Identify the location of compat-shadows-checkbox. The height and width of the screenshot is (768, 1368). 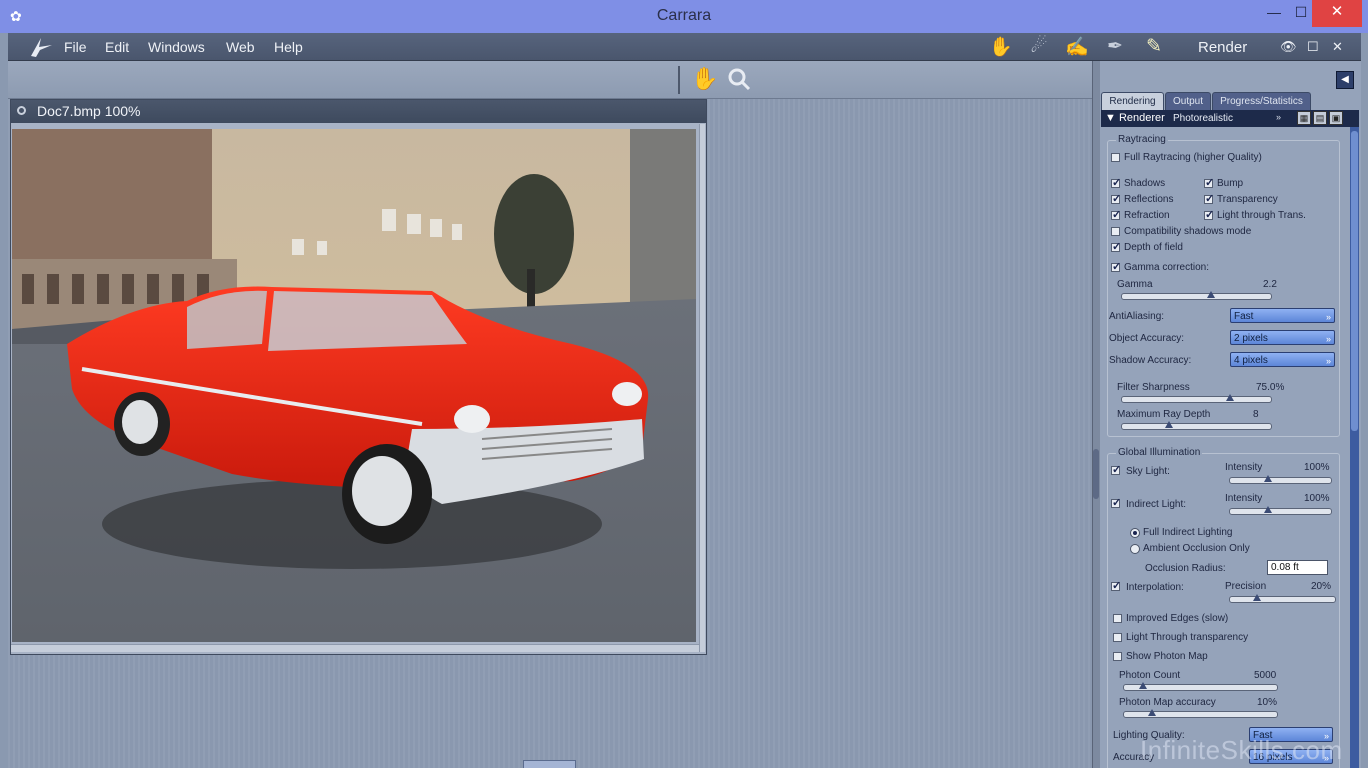
(1115, 231).